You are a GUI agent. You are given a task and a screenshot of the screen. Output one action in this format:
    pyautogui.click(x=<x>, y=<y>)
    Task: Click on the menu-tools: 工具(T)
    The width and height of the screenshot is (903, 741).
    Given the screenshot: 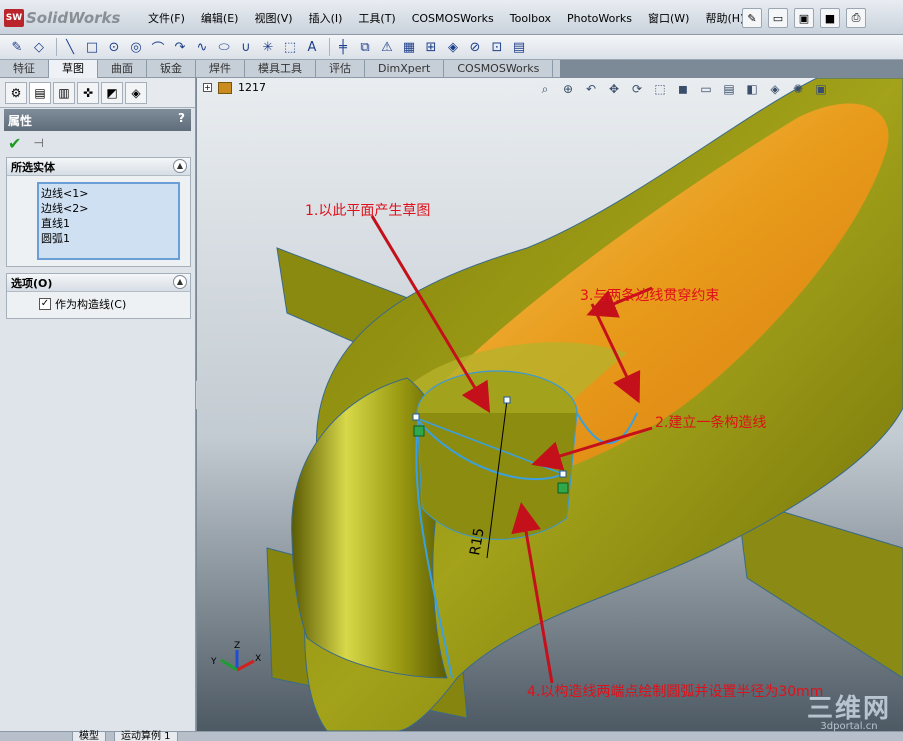 What is the action you would take?
    pyautogui.click(x=376, y=19)
    